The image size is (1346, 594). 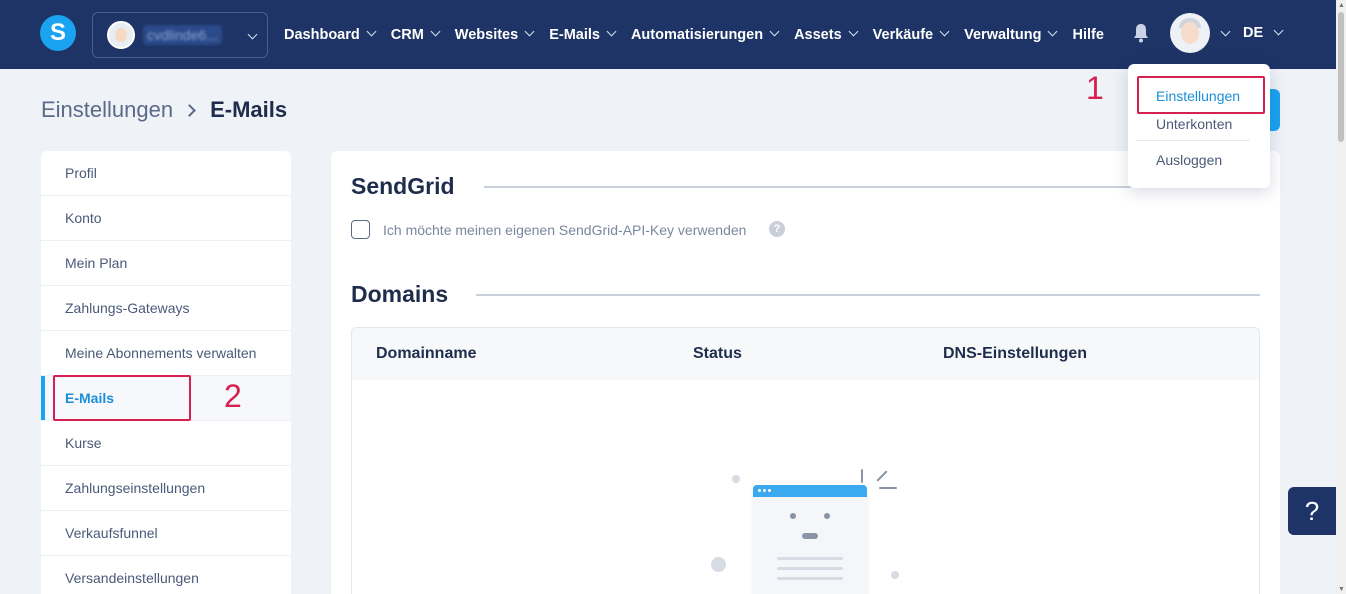 What do you see at coordinates (800, 512) in the screenshot?
I see `empty-state-illustration` at bounding box center [800, 512].